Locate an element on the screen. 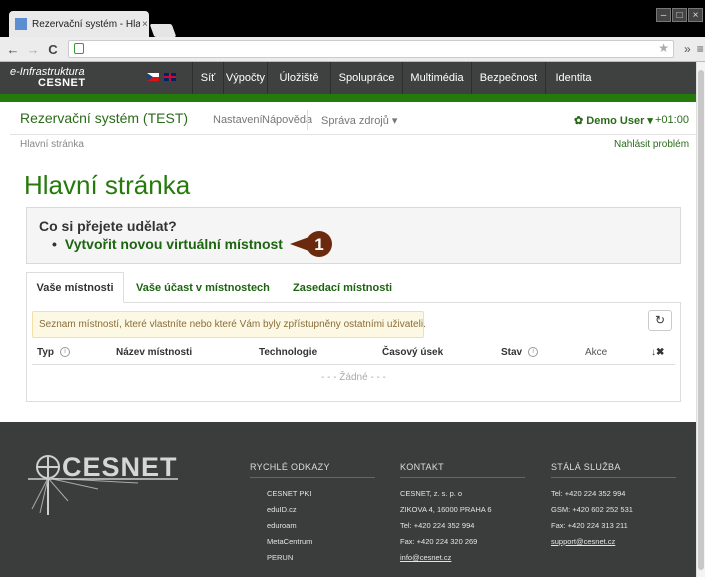 This screenshot has width=705, height=577. scrollbar is located at coordinates (700, 319).